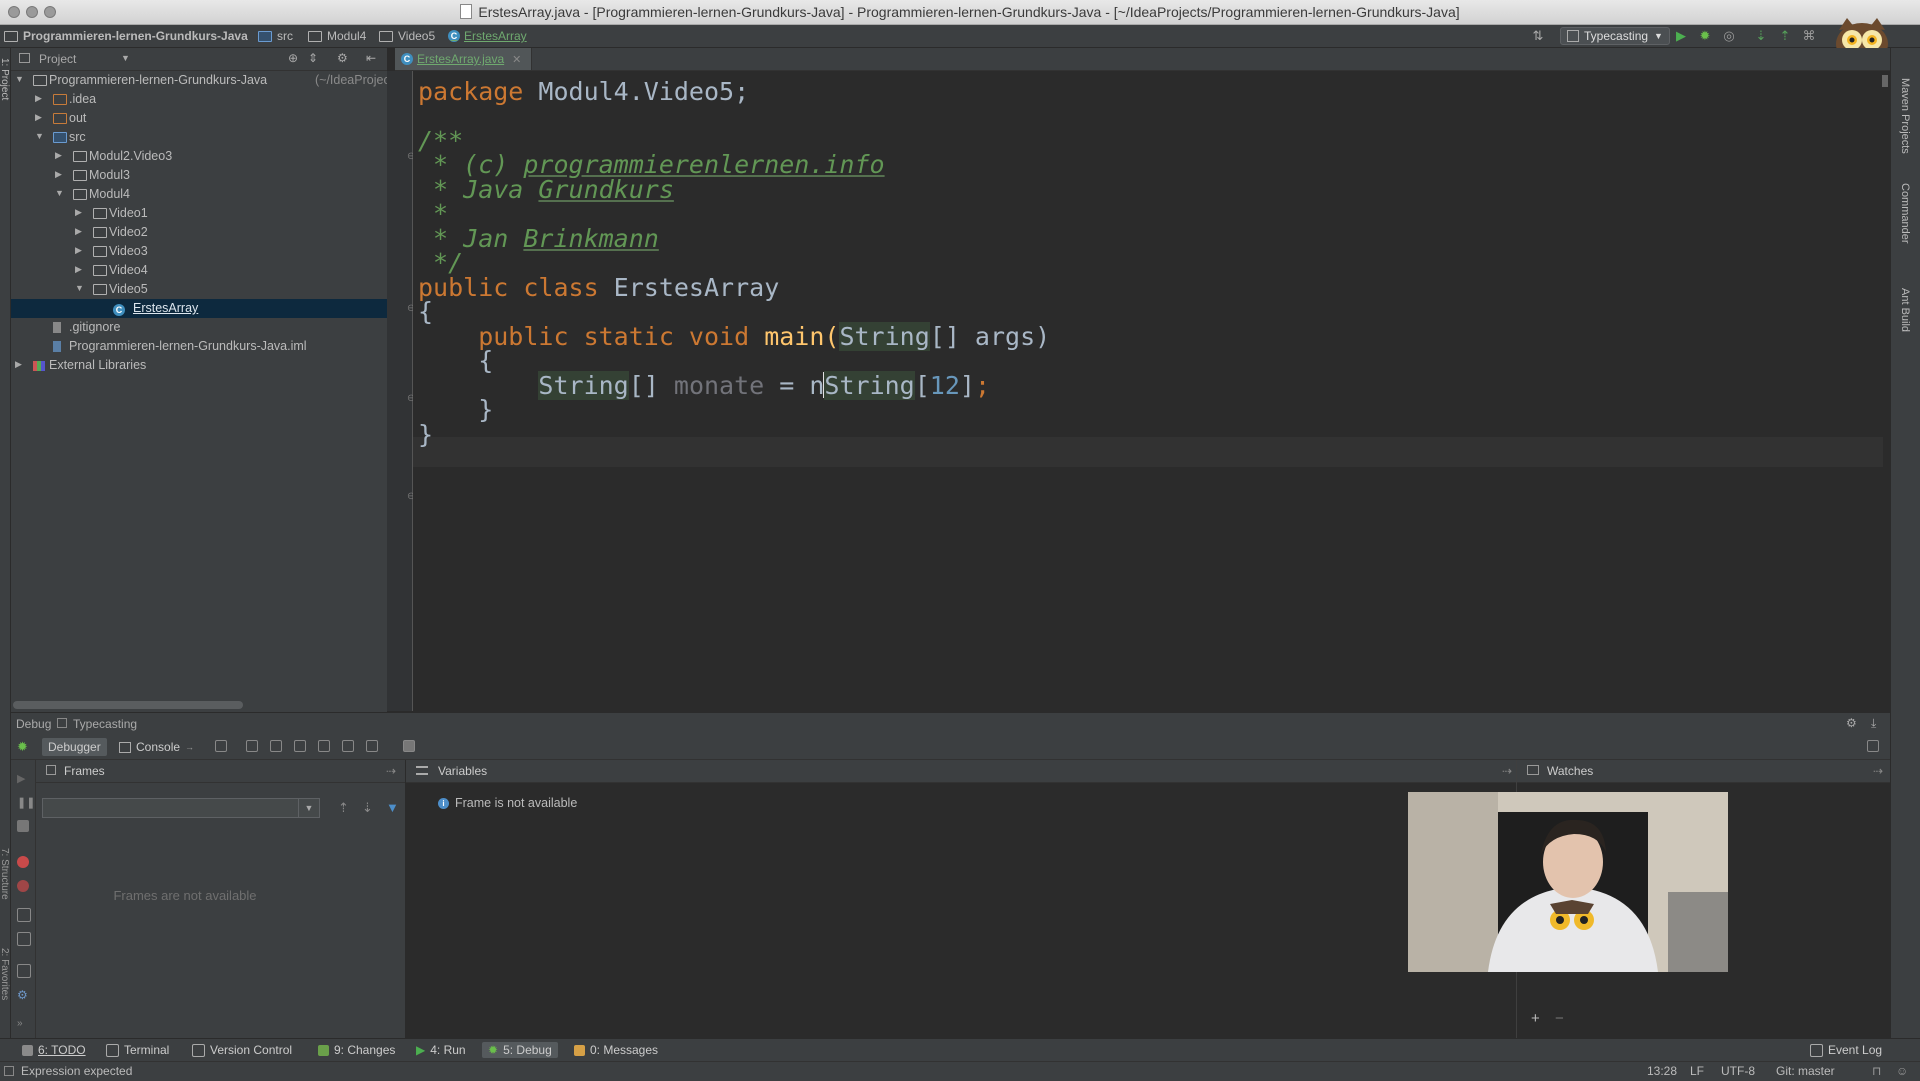  I want to click on structure-tool-tab: 7: Structure, so click(5, 874).